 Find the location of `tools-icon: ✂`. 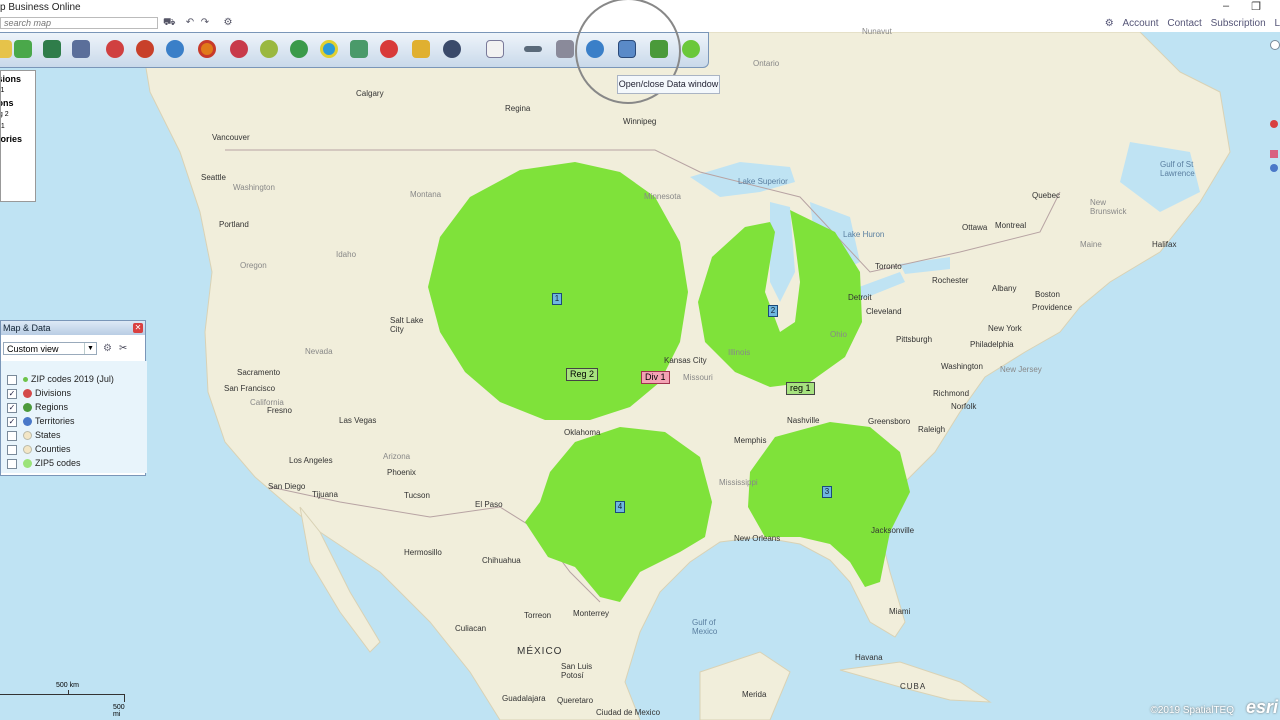

tools-icon: ✂ is located at coordinates (123, 348).